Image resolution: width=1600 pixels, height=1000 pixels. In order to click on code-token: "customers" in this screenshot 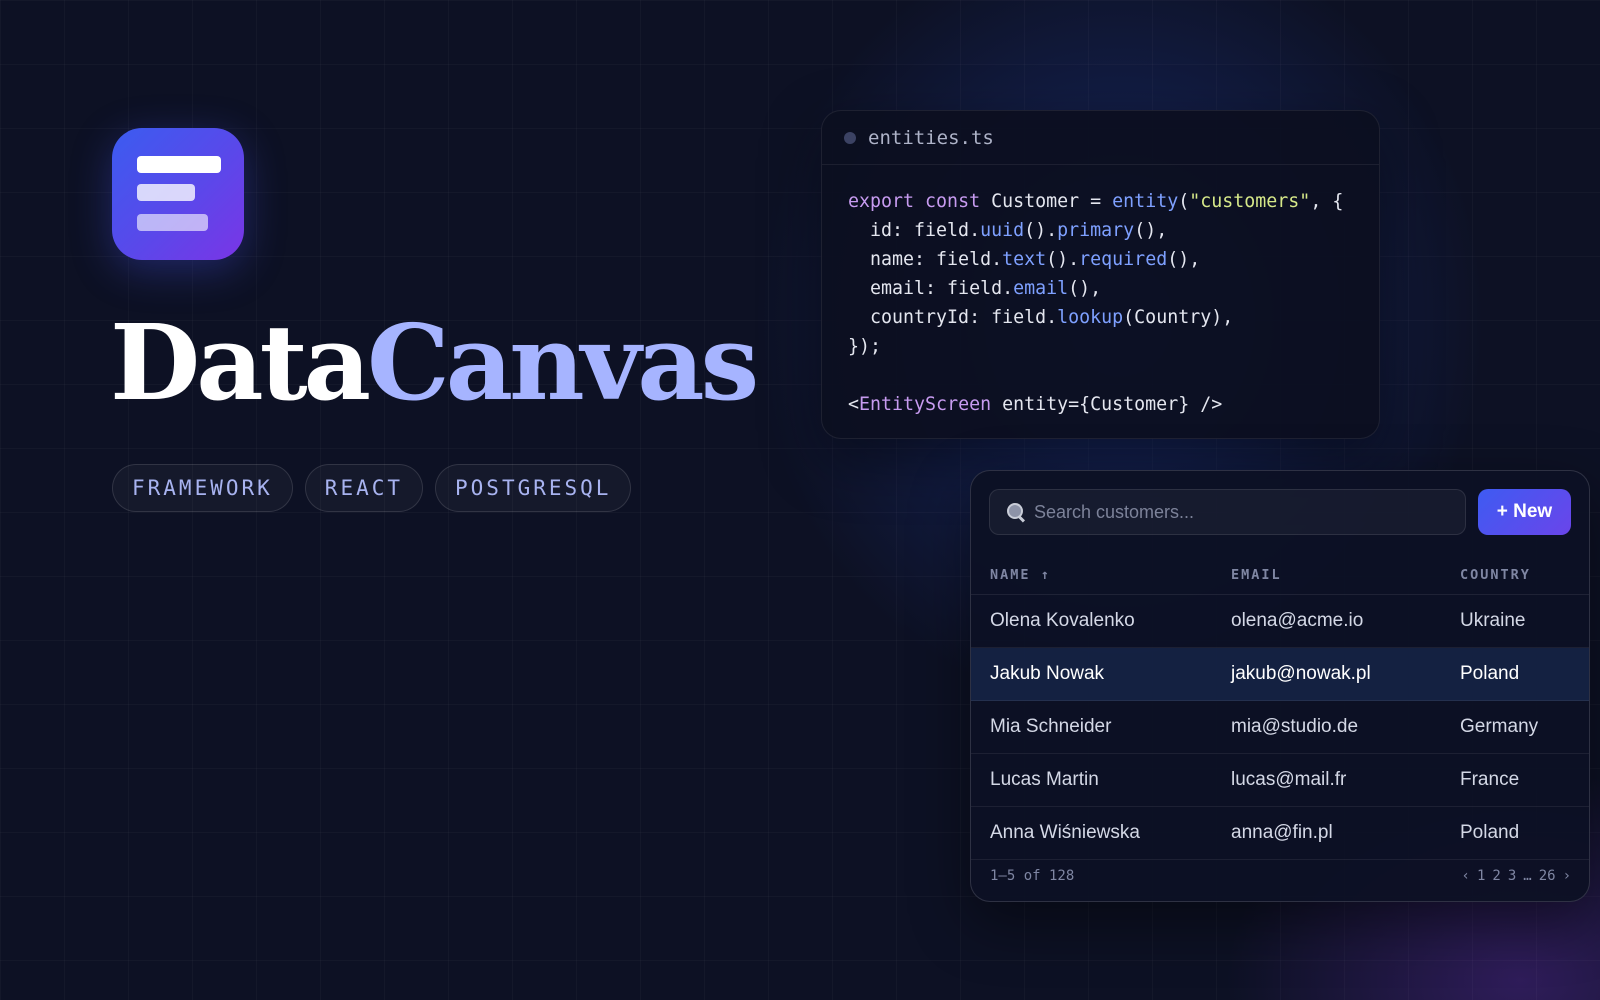, I will do `click(1250, 201)`.